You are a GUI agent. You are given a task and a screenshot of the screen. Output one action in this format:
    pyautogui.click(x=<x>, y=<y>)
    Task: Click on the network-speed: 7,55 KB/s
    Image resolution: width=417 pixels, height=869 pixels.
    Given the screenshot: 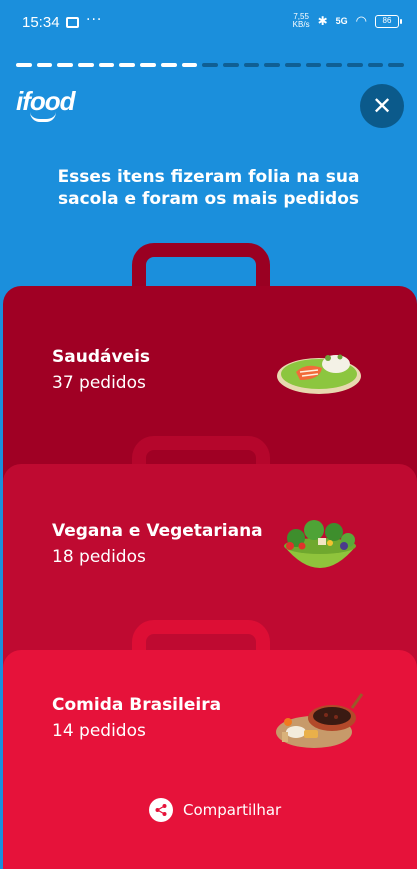 What is the action you would take?
    pyautogui.click(x=301, y=20)
    